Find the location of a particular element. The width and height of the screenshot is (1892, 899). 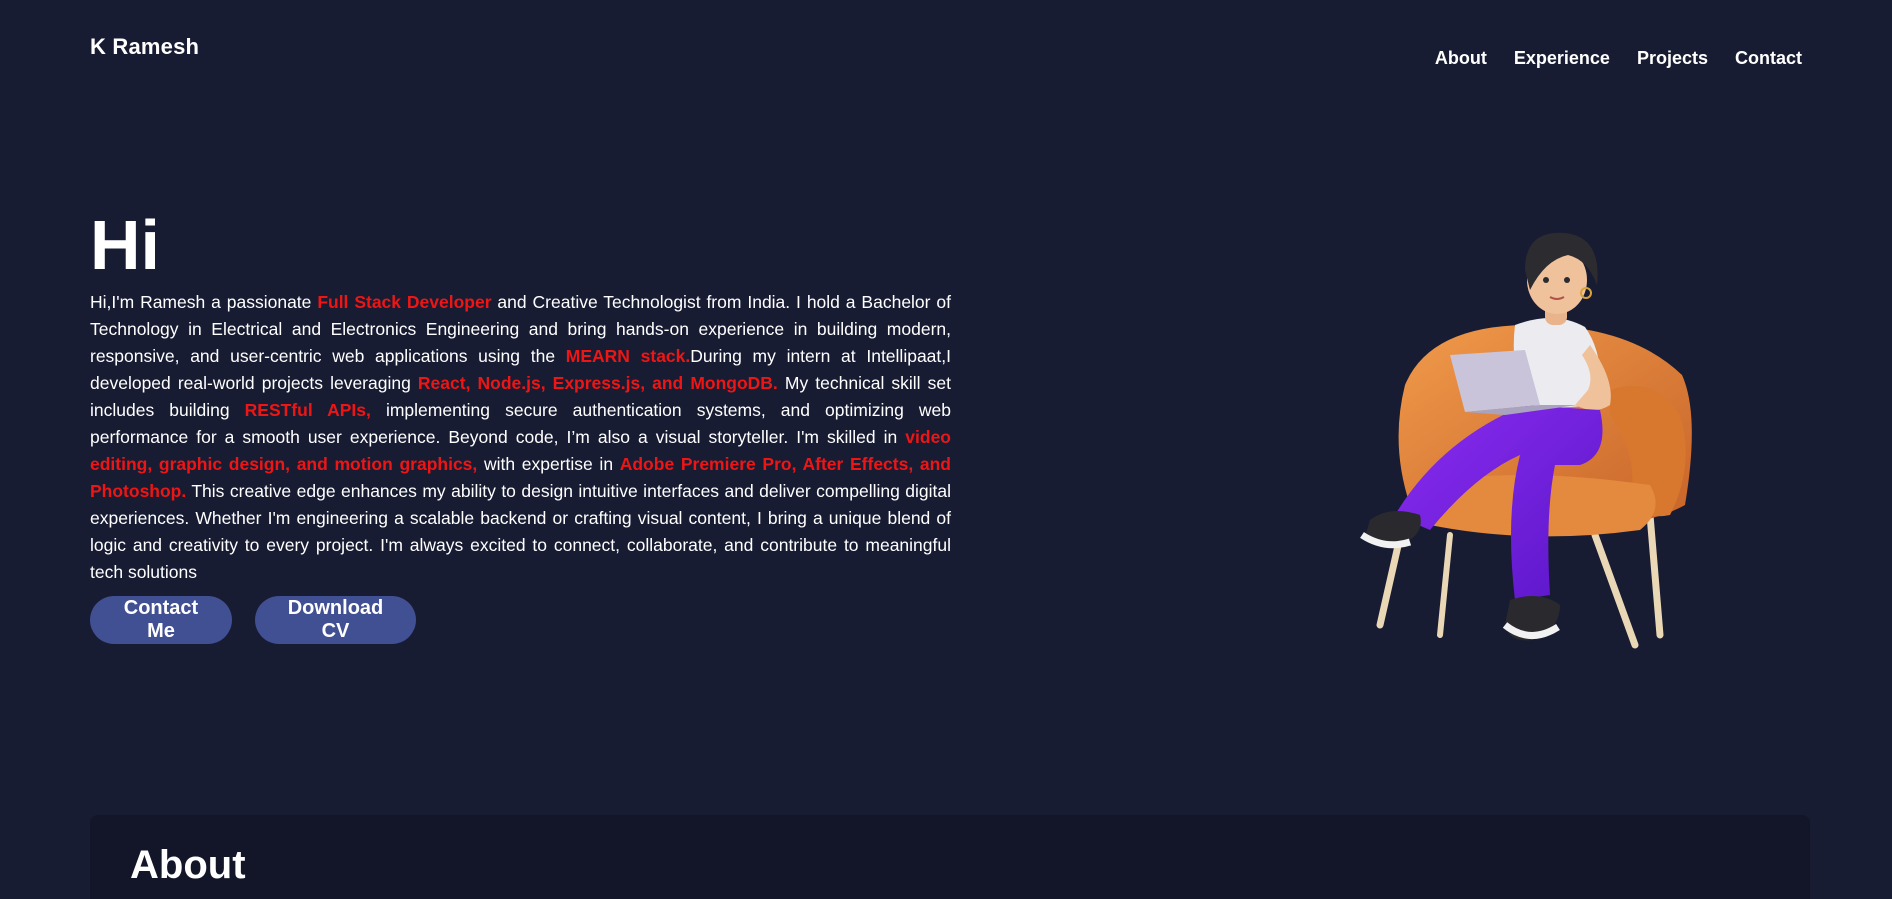

woman-with-laptop-illustration is located at coordinates (1526, 440).